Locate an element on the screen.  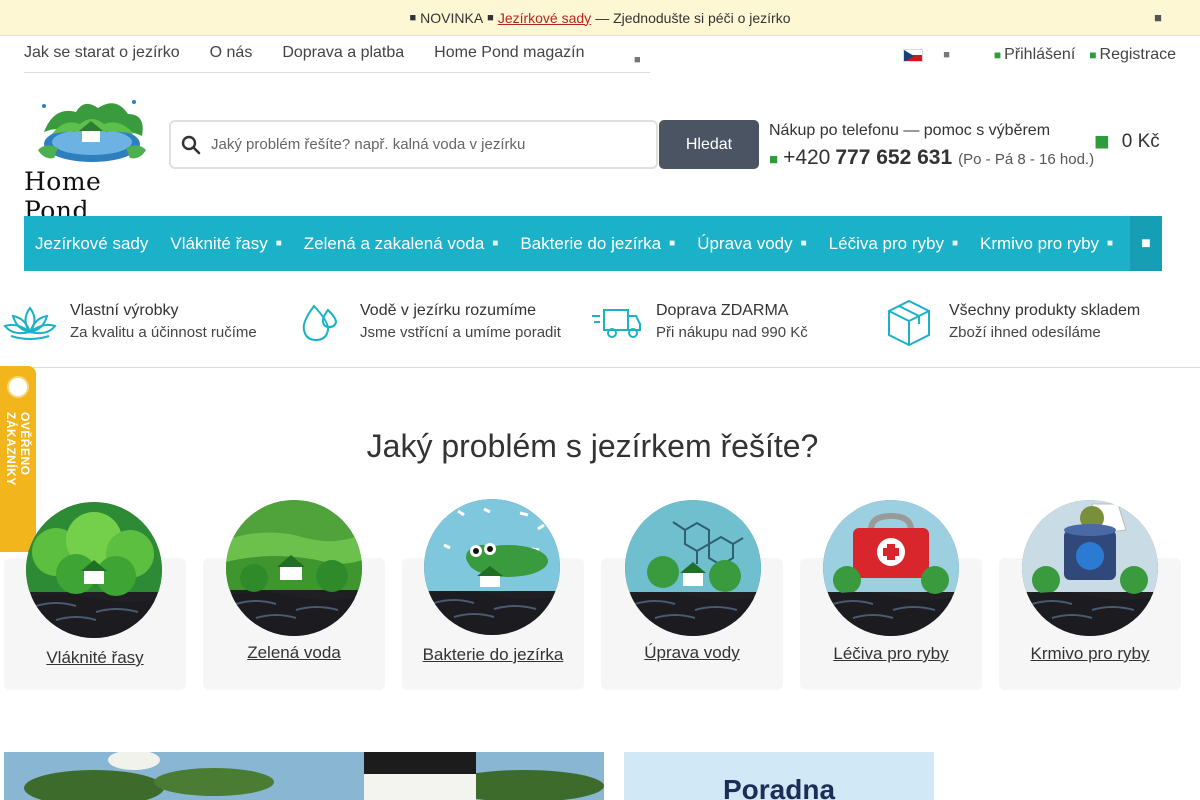
phone-number-row: ■ +420 777 652 631 (Po - Pá 8 - 16 hod.) is located at coordinates (934, 158).